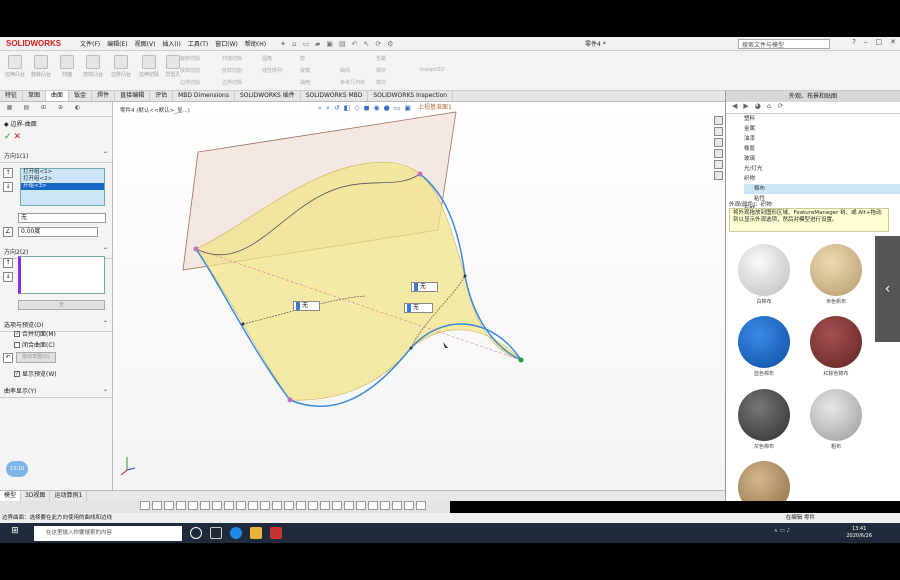  Describe the element at coordinates (836, 274) in the screenshot. I see `swatch-canvas: 米色帆布` at that location.